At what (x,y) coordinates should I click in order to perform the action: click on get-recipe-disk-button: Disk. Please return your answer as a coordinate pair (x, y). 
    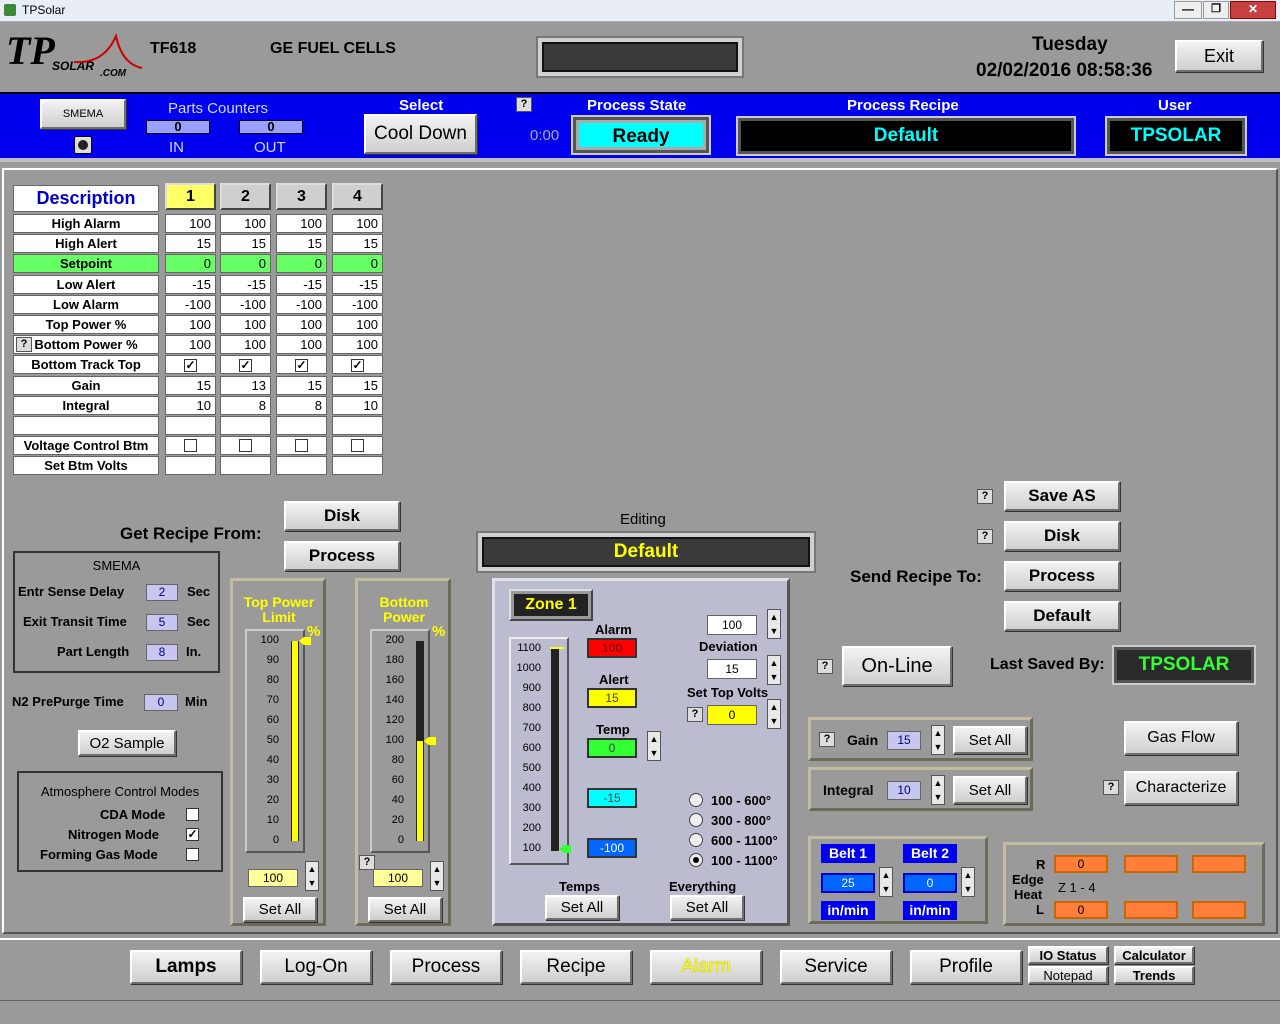
    Looking at the image, I should click on (342, 516).